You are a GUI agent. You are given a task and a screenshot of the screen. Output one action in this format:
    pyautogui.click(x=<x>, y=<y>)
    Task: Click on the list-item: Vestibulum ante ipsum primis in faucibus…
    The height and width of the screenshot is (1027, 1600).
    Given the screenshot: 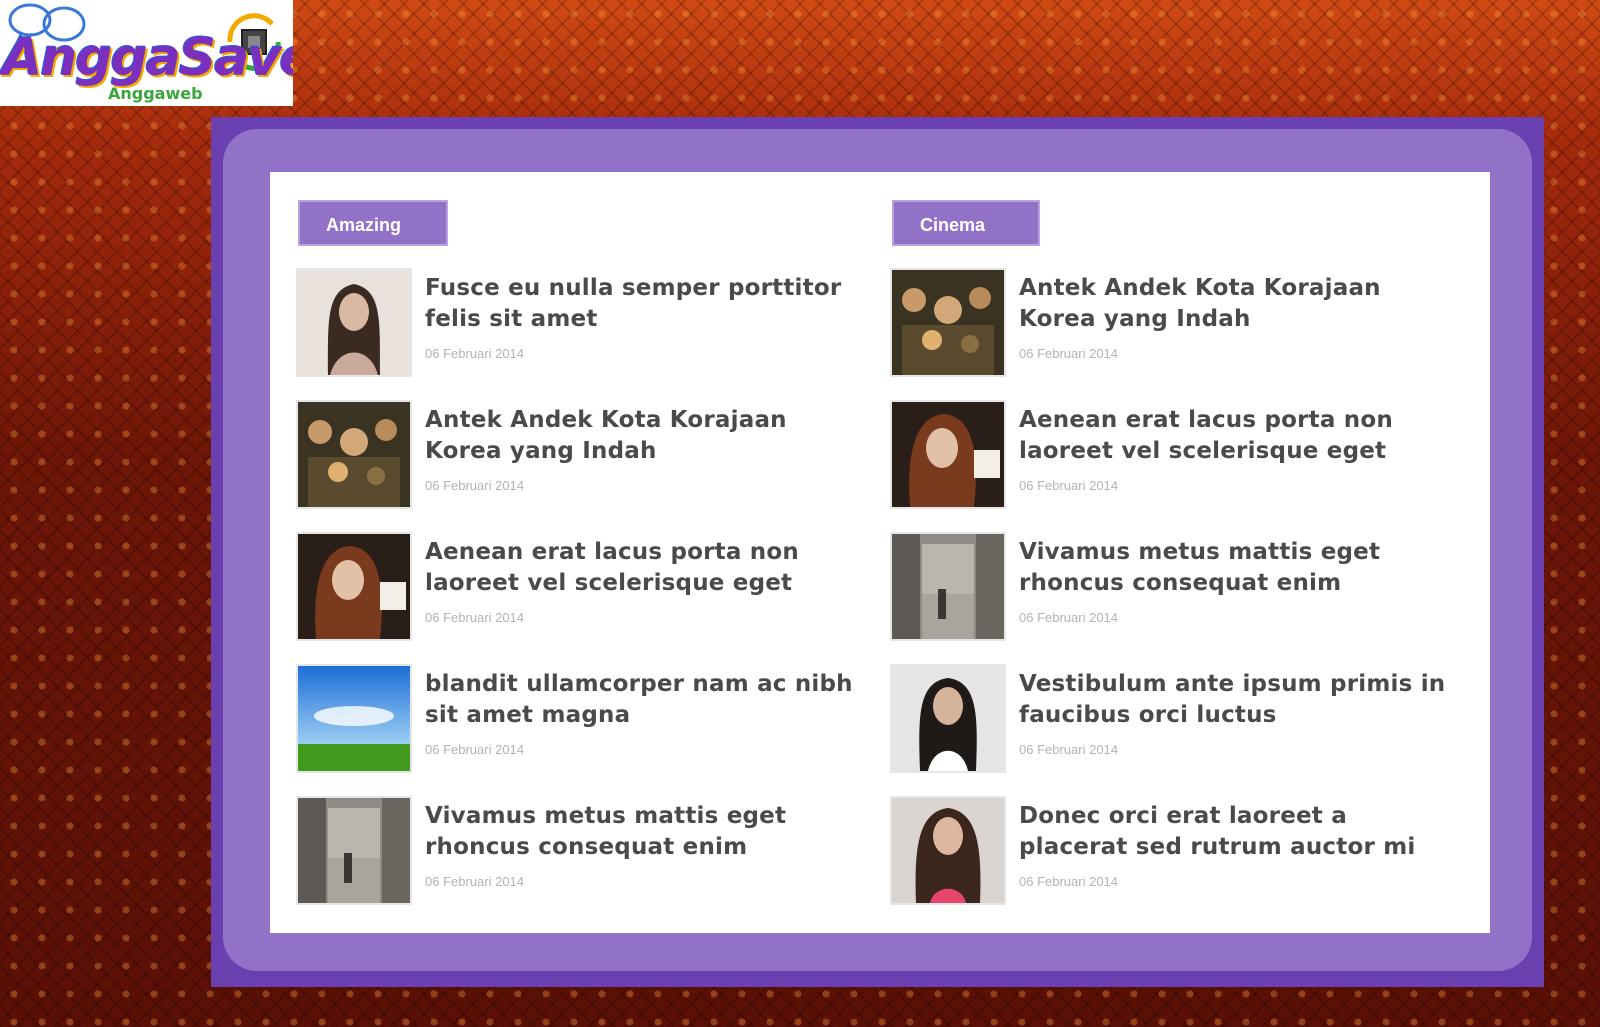 What is the action you would take?
    pyautogui.click(x=1177, y=718)
    